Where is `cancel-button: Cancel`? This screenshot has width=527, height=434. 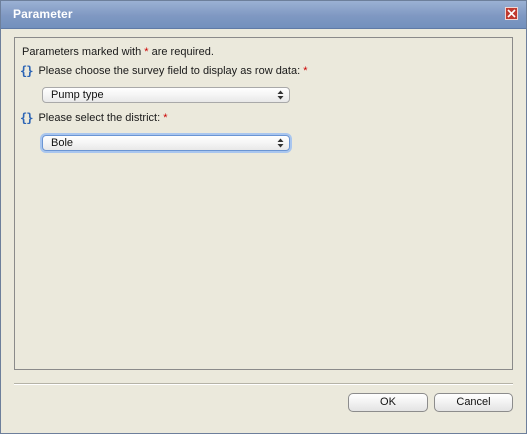
cancel-button: Cancel is located at coordinates (473, 402).